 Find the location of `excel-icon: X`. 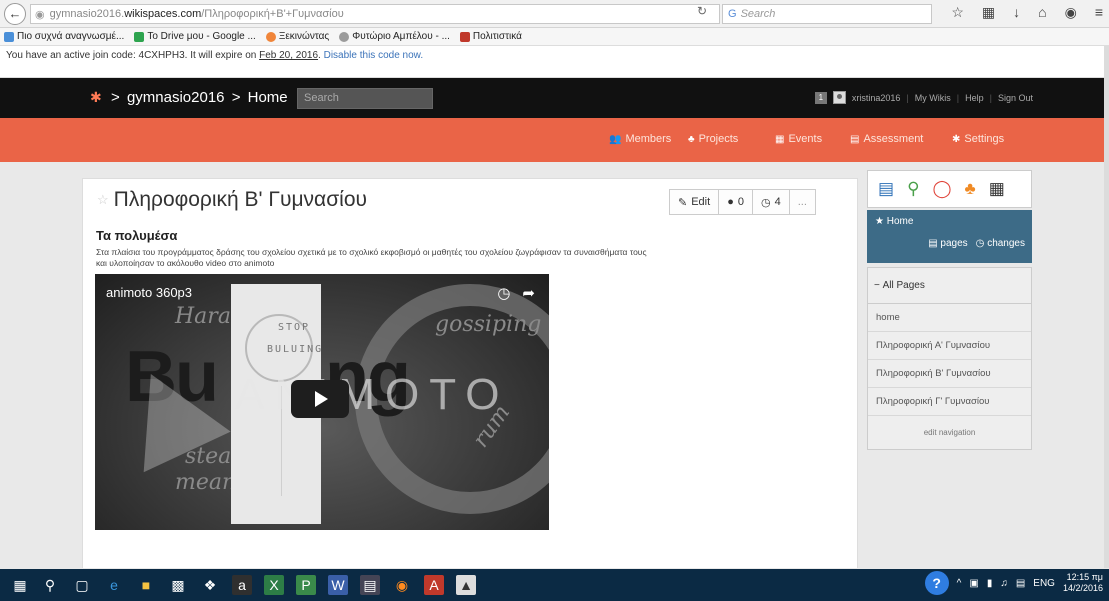

excel-icon: X is located at coordinates (274, 585).